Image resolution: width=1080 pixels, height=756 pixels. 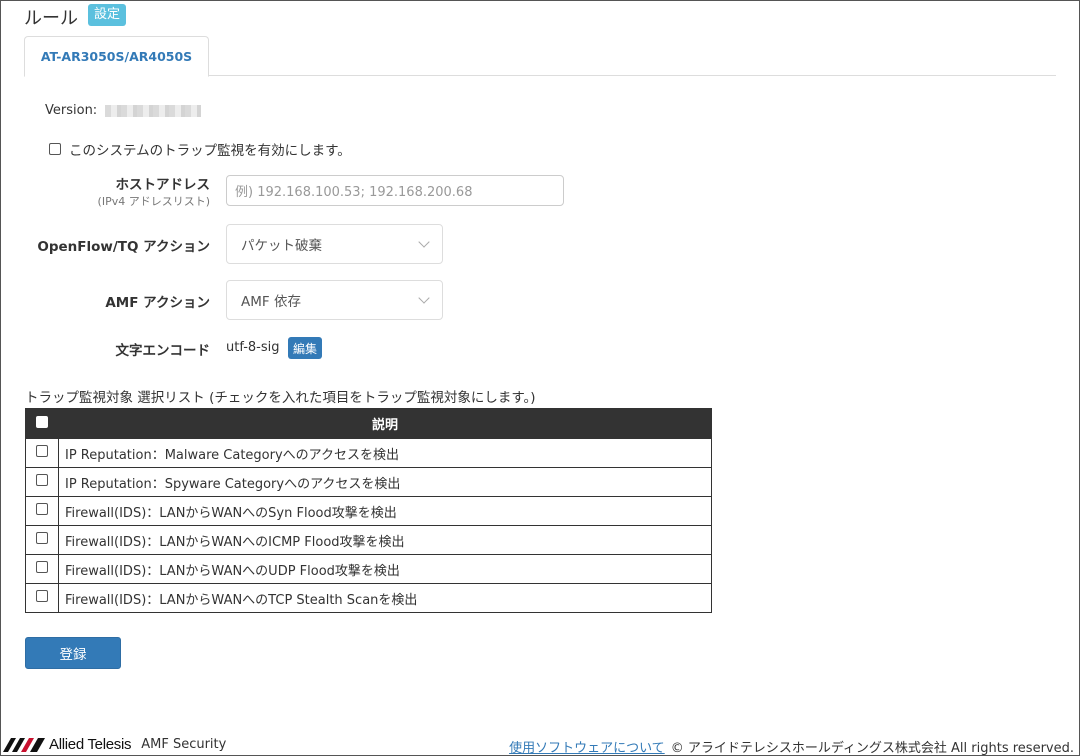 I want to click on encoding-value: utf-8-sig, so click(x=253, y=347).